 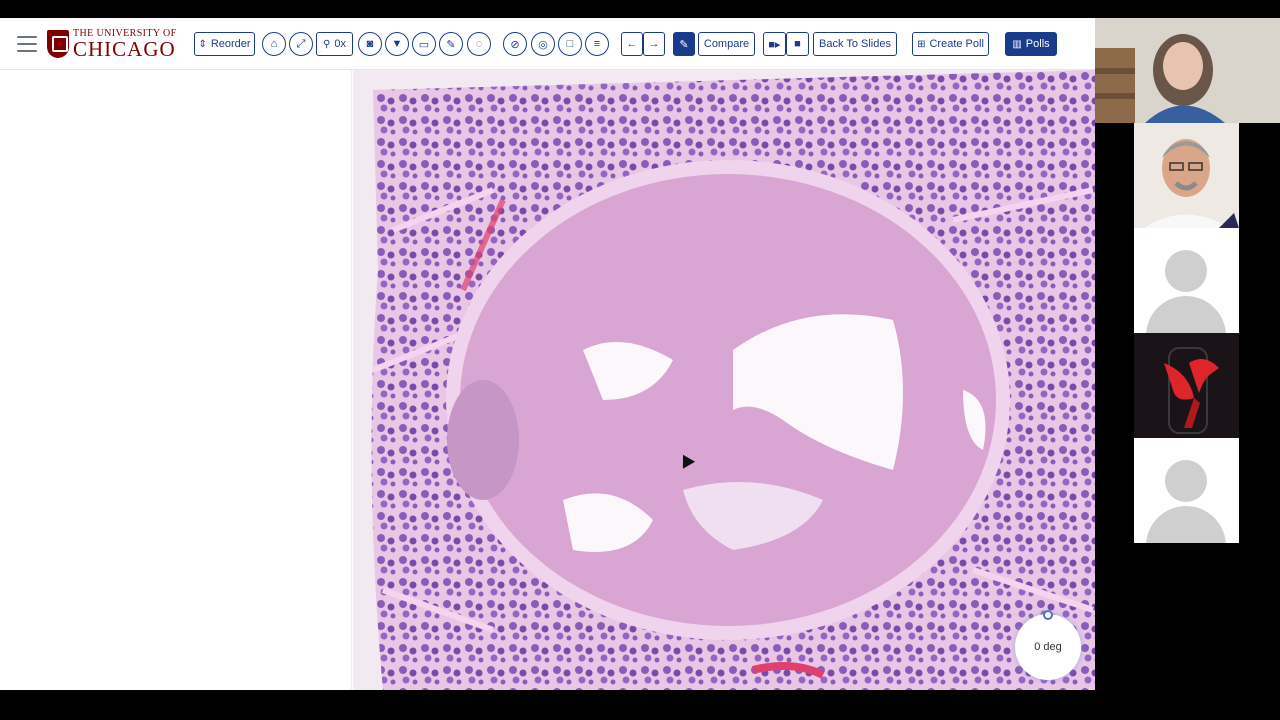 I want to click on square-button: □, so click(x=570, y=44).